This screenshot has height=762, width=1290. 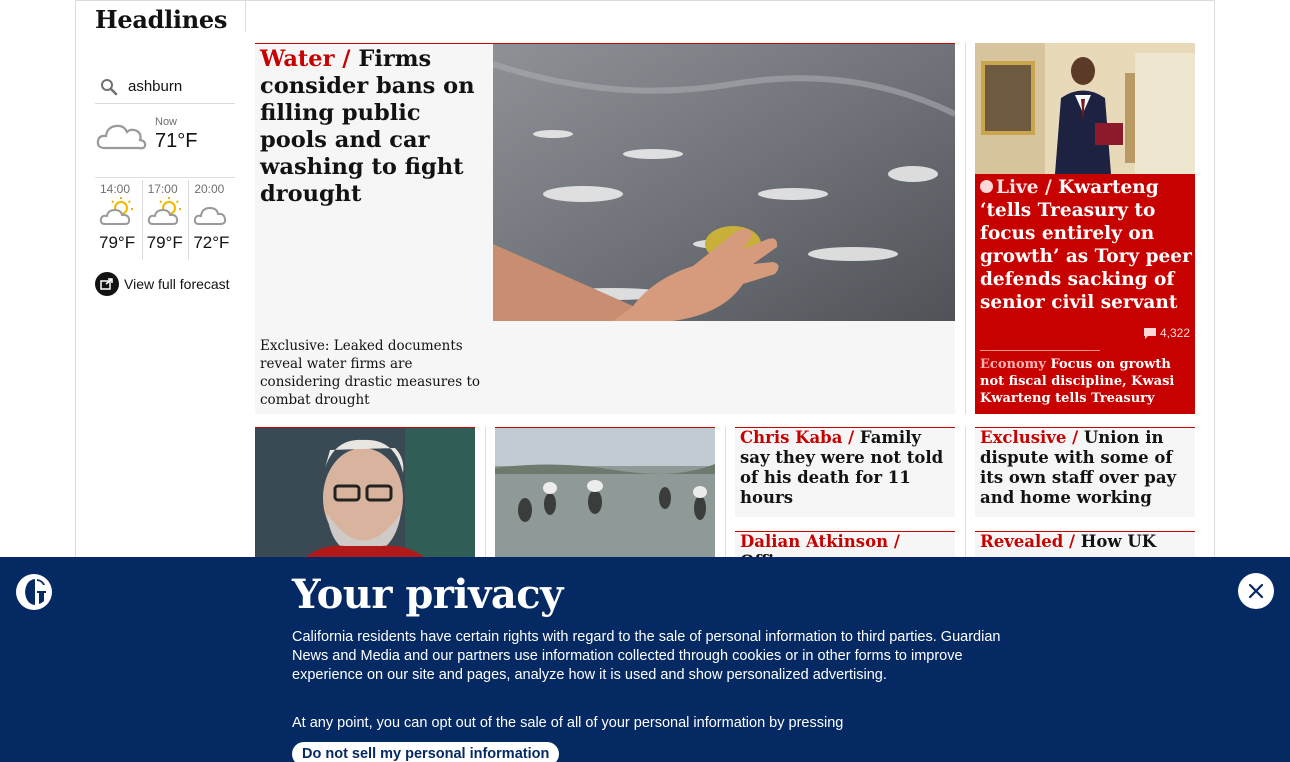 What do you see at coordinates (1174, 333) in the screenshot?
I see `comment-count-value: 4,322` at bounding box center [1174, 333].